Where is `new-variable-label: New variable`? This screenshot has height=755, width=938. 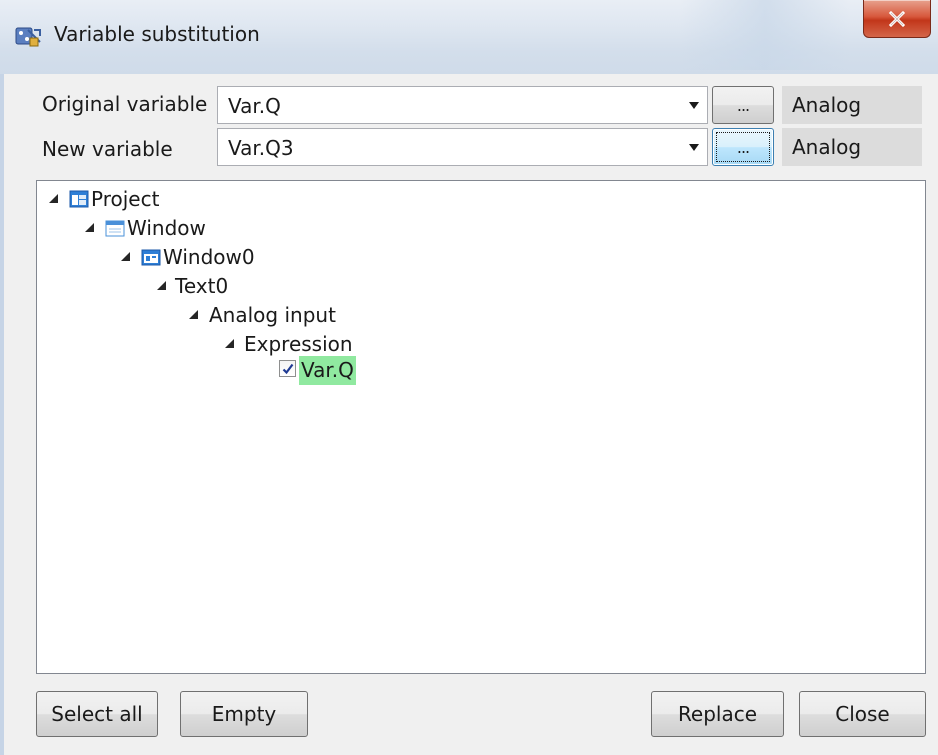 new-variable-label: New variable is located at coordinates (107, 149).